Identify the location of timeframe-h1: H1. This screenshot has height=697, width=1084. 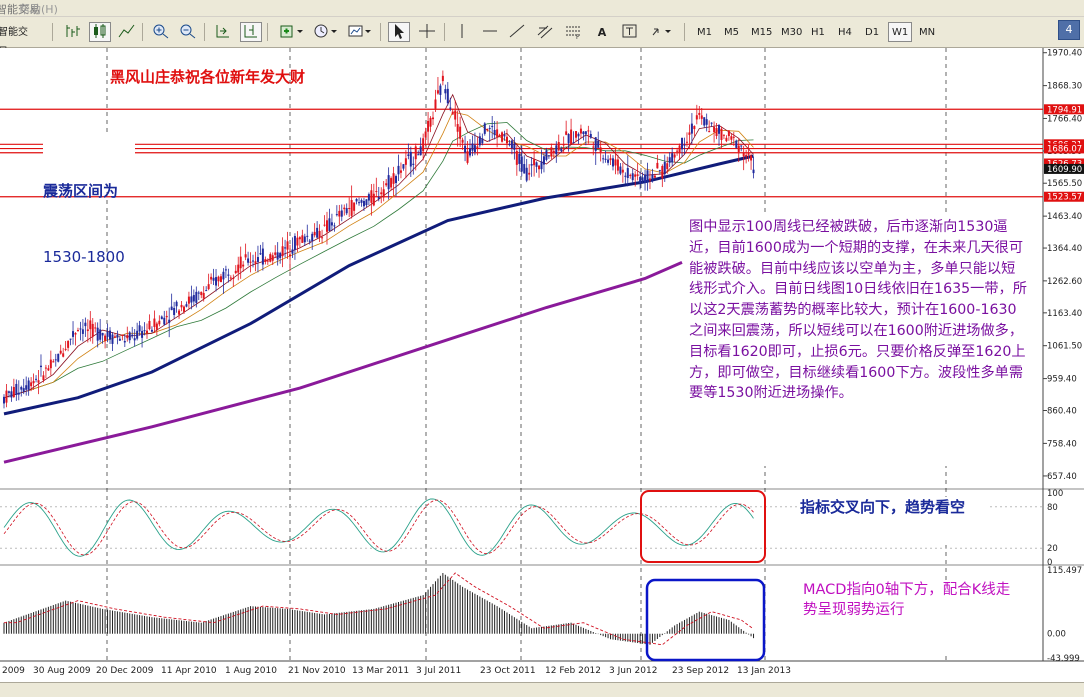
(818, 32).